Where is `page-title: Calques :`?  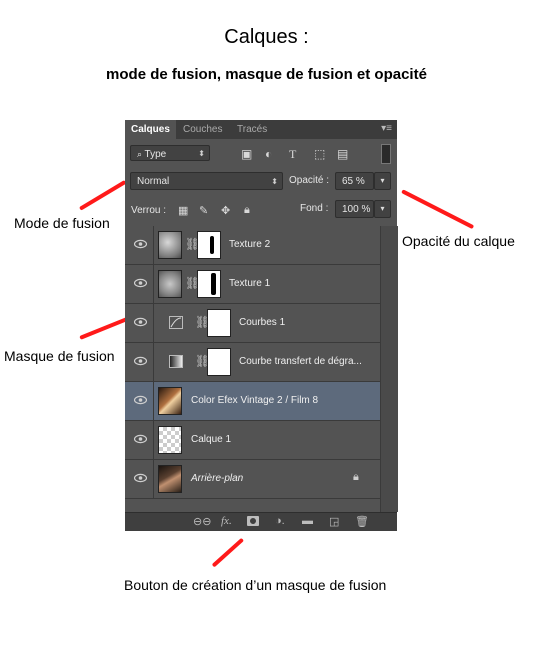
page-title: Calques : is located at coordinates (266, 37).